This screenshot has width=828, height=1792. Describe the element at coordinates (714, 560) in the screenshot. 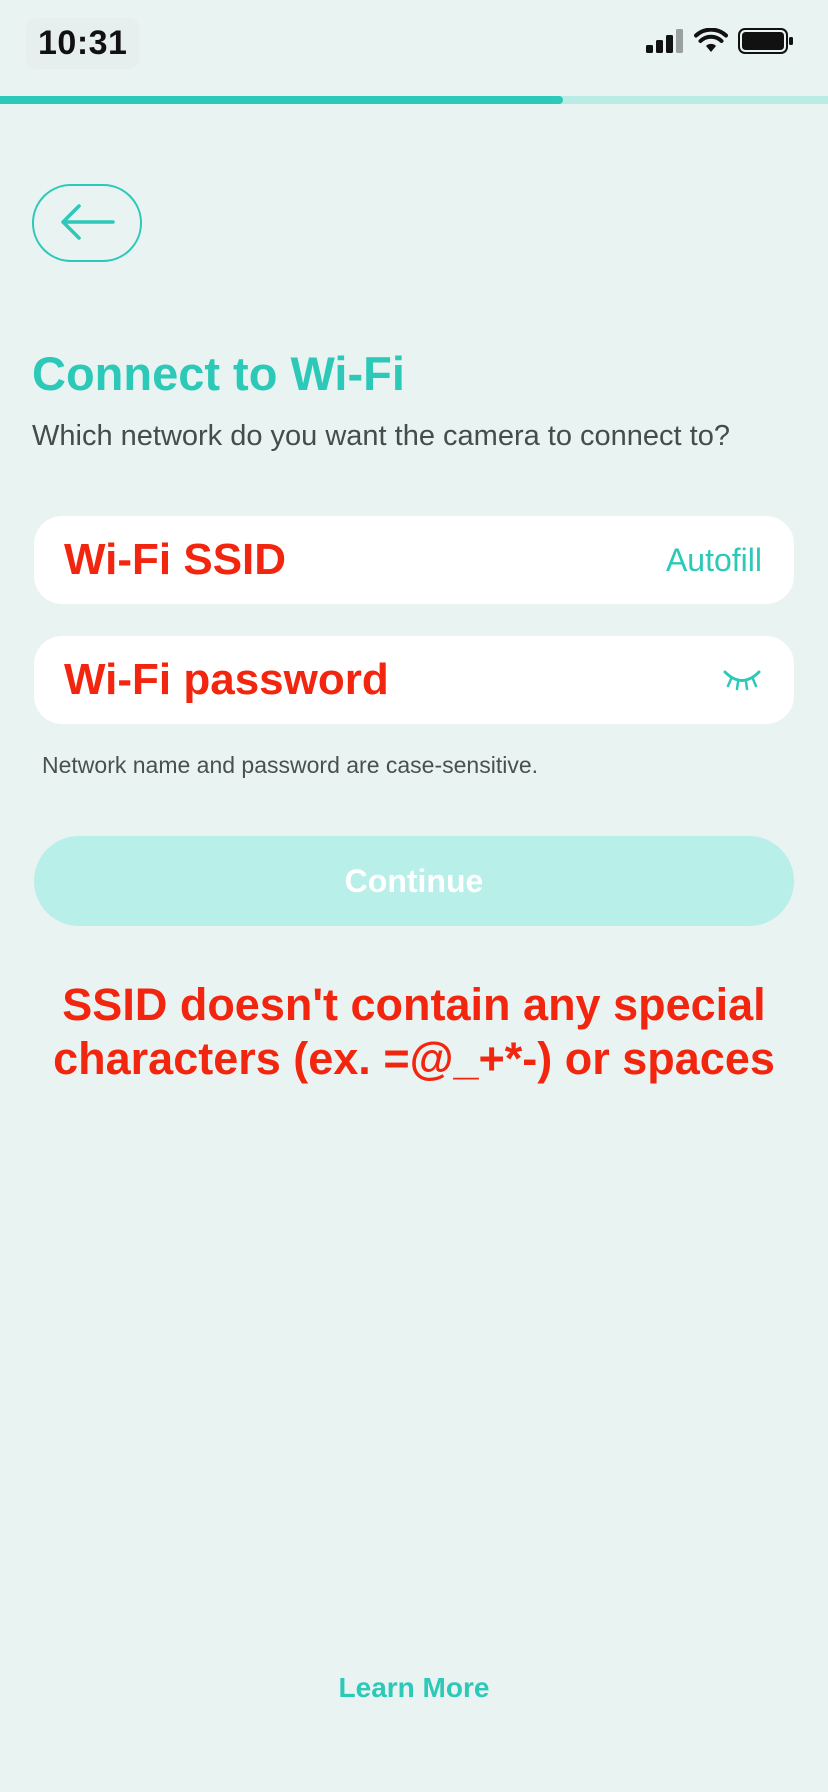

I see `autofill-button: Autofill` at that location.